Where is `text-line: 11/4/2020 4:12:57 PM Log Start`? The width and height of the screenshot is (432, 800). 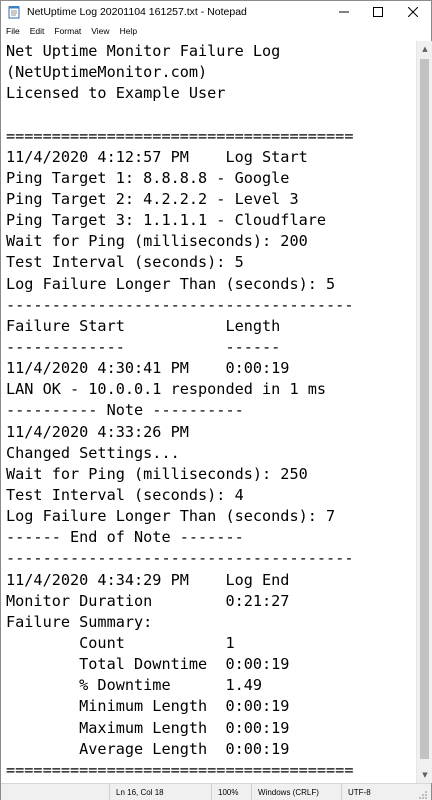
text-line: 11/4/2020 4:12:57 PM Log Start is located at coordinates (157, 156).